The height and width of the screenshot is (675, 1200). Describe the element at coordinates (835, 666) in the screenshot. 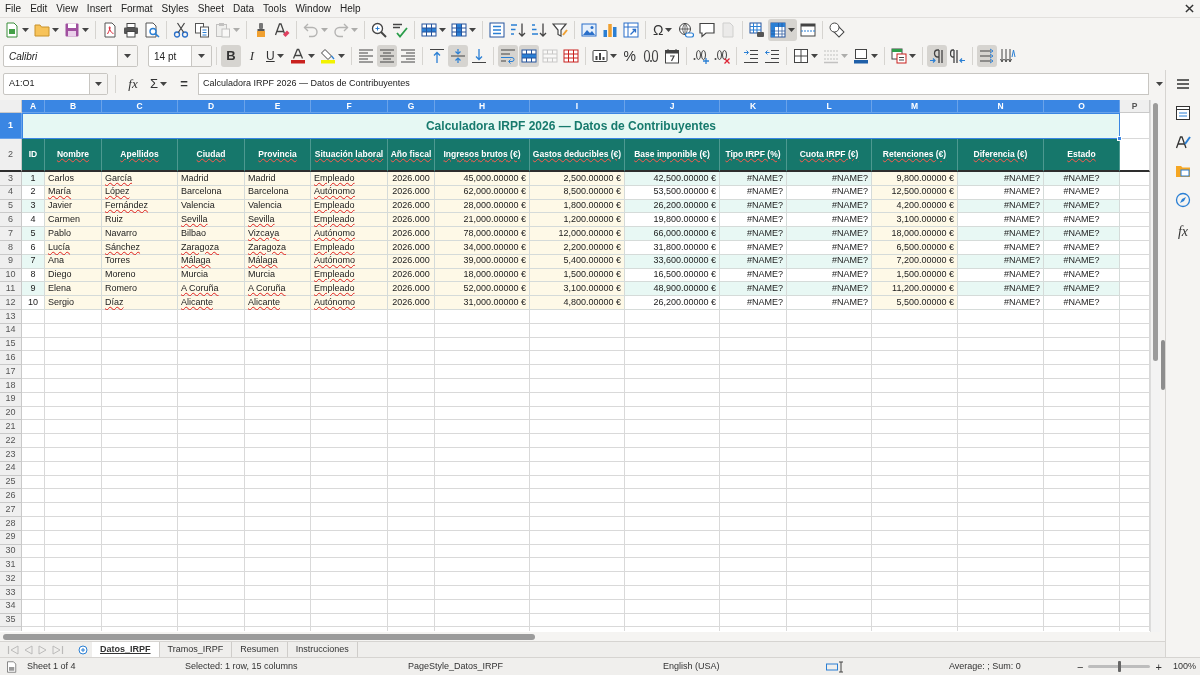

I see `selection-mode-icon` at that location.